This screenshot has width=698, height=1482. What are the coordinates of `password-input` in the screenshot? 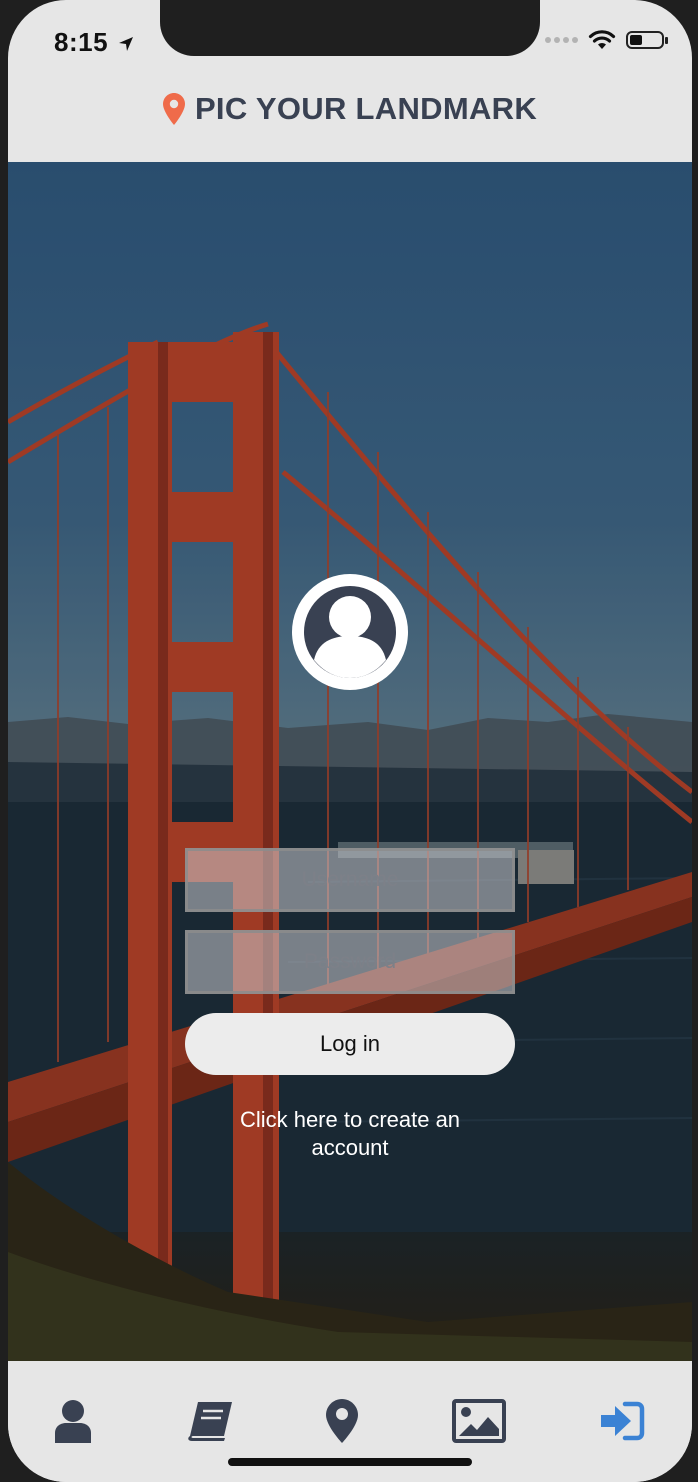 It's located at (350, 962).